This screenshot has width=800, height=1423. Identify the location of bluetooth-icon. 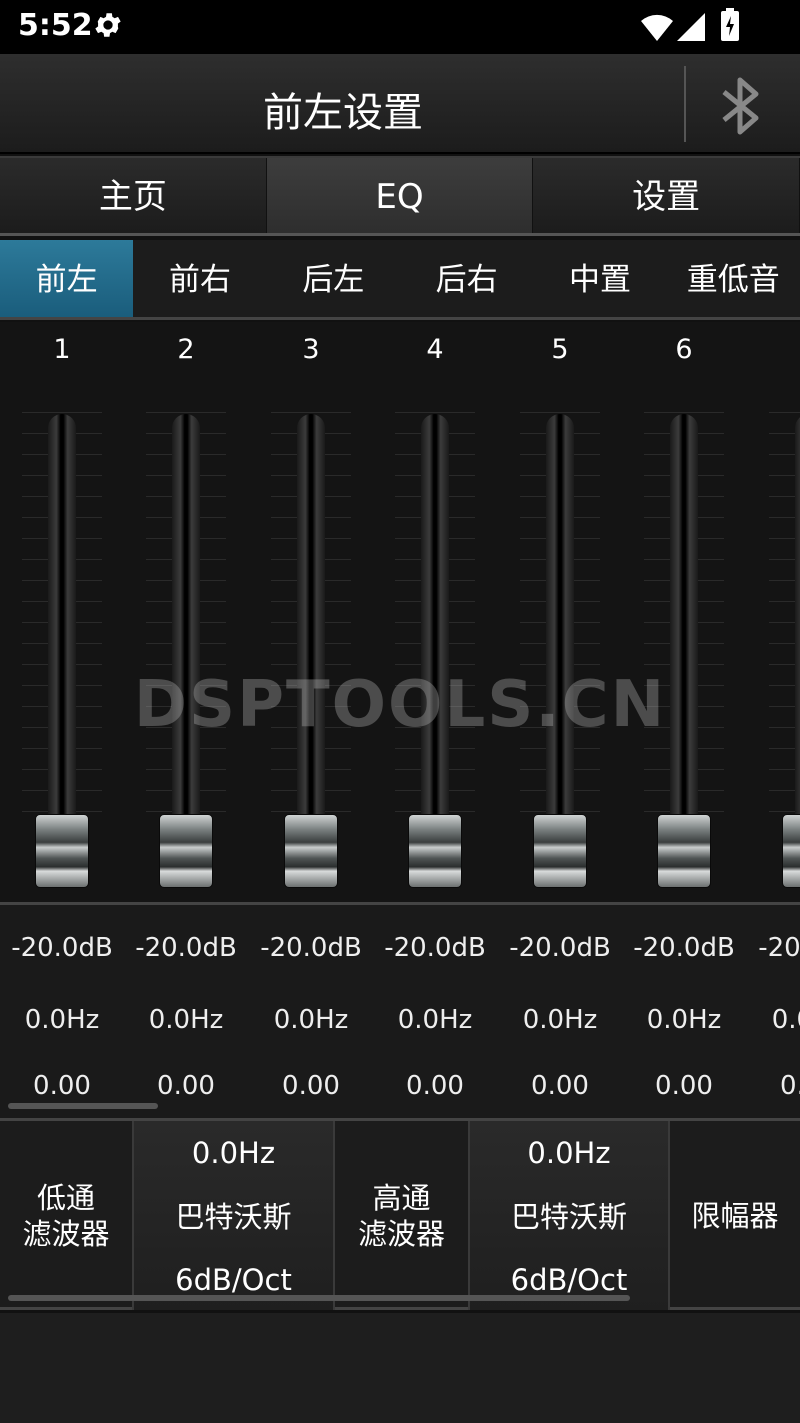
(740, 106).